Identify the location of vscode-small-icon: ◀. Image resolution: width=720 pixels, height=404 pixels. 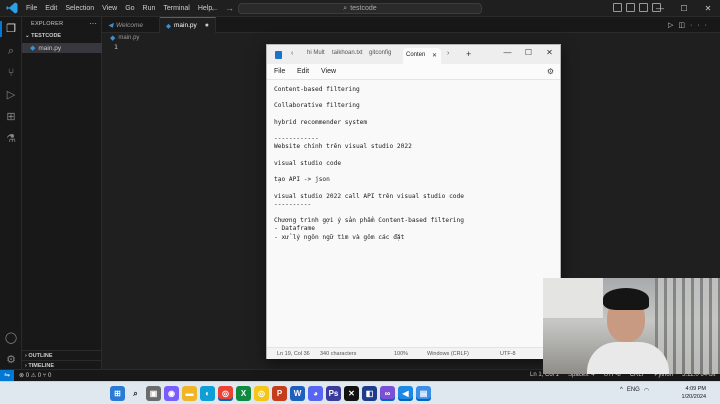
(110, 25).